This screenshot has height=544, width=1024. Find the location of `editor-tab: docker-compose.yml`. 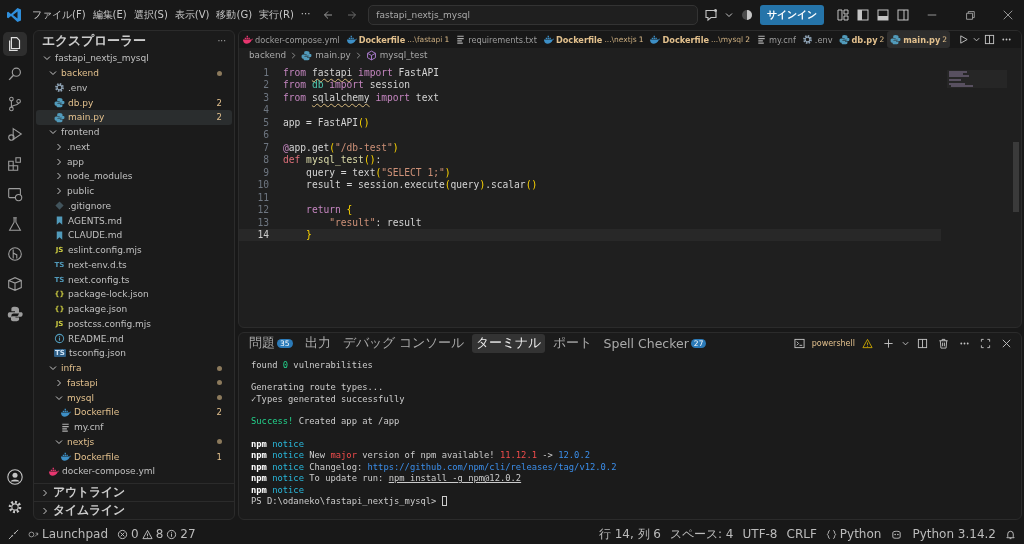

editor-tab: docker-compose.yml is located at coordinates (291, 39).